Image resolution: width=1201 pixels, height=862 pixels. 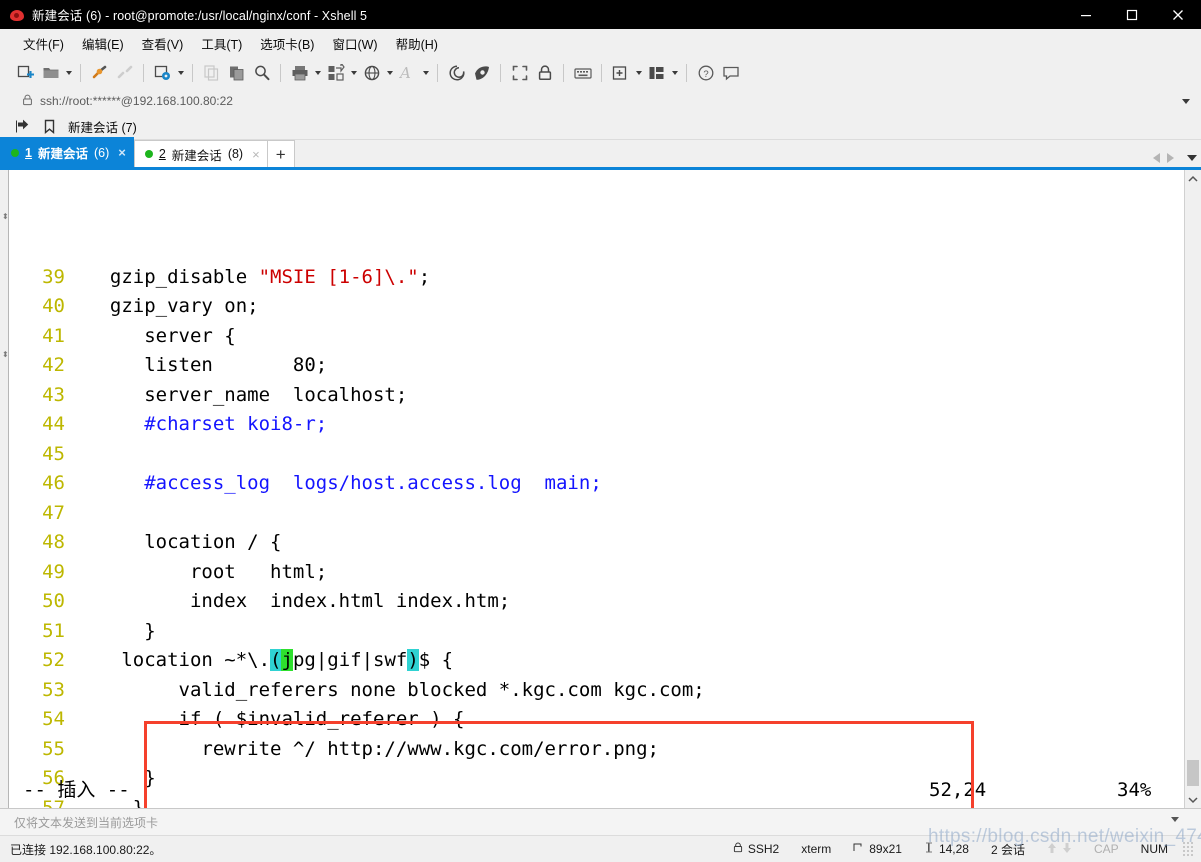 I want to click on new-session-icon, so click(x=25, y=72).